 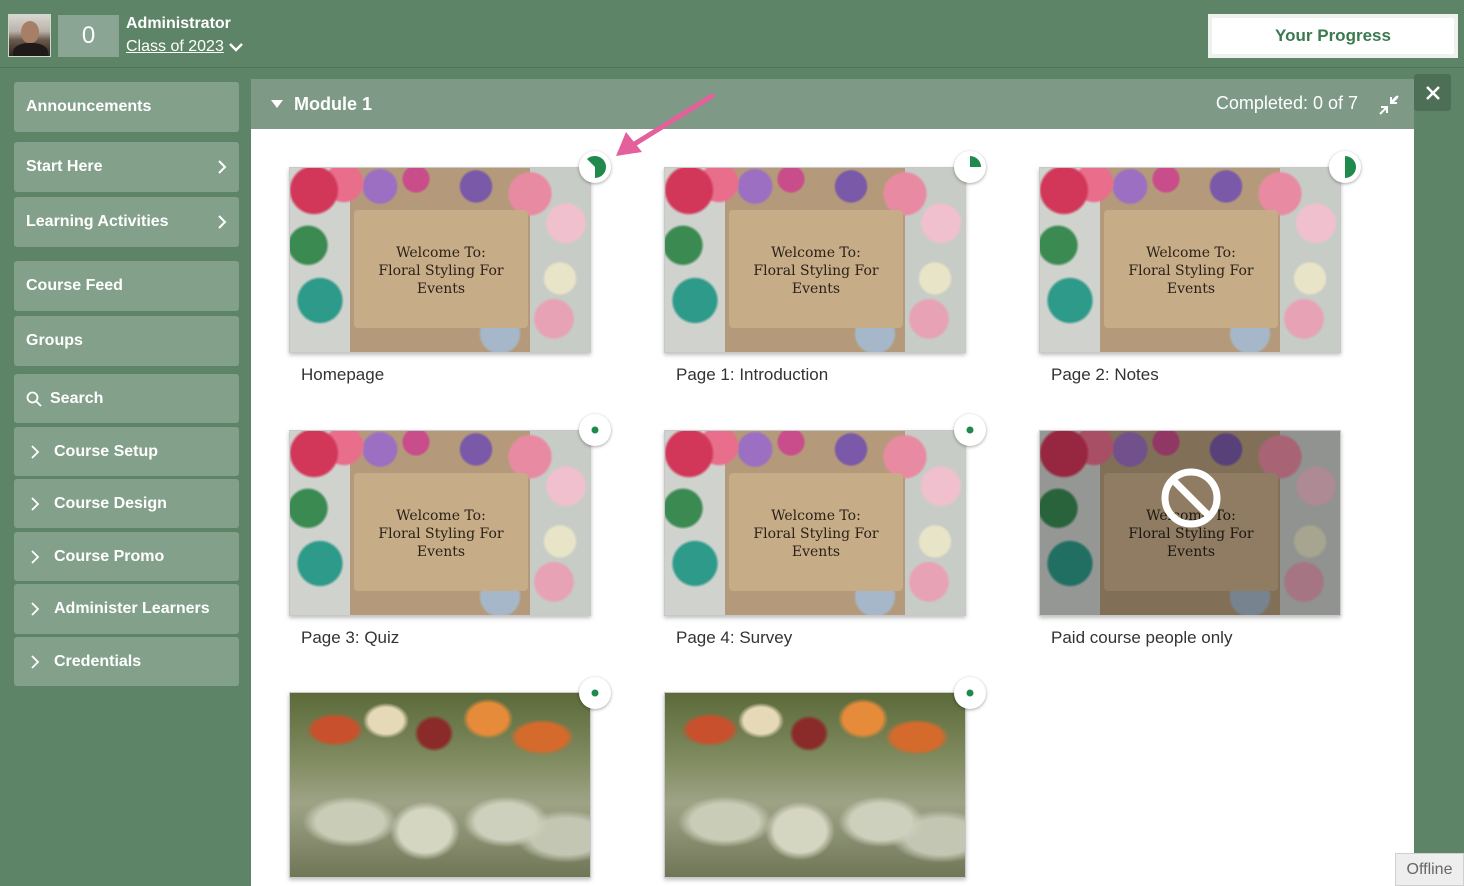 What do you see at coordinates (333, 103) in the screenshot?
I see `module-title: Module 1` at bounding box center [333, 103].